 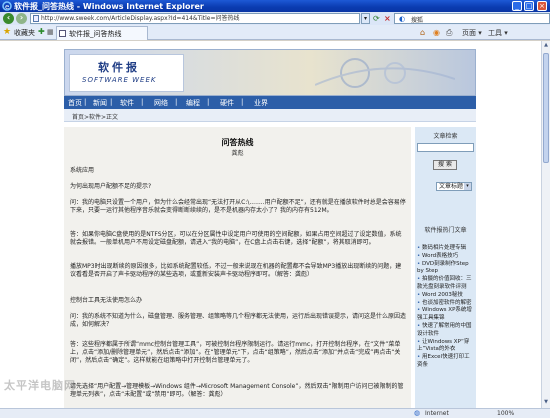 What do you see at coordinates (82, 170) in the screenshot?
I see `section-heading: 系统应用` at bounding box center [82, 170].